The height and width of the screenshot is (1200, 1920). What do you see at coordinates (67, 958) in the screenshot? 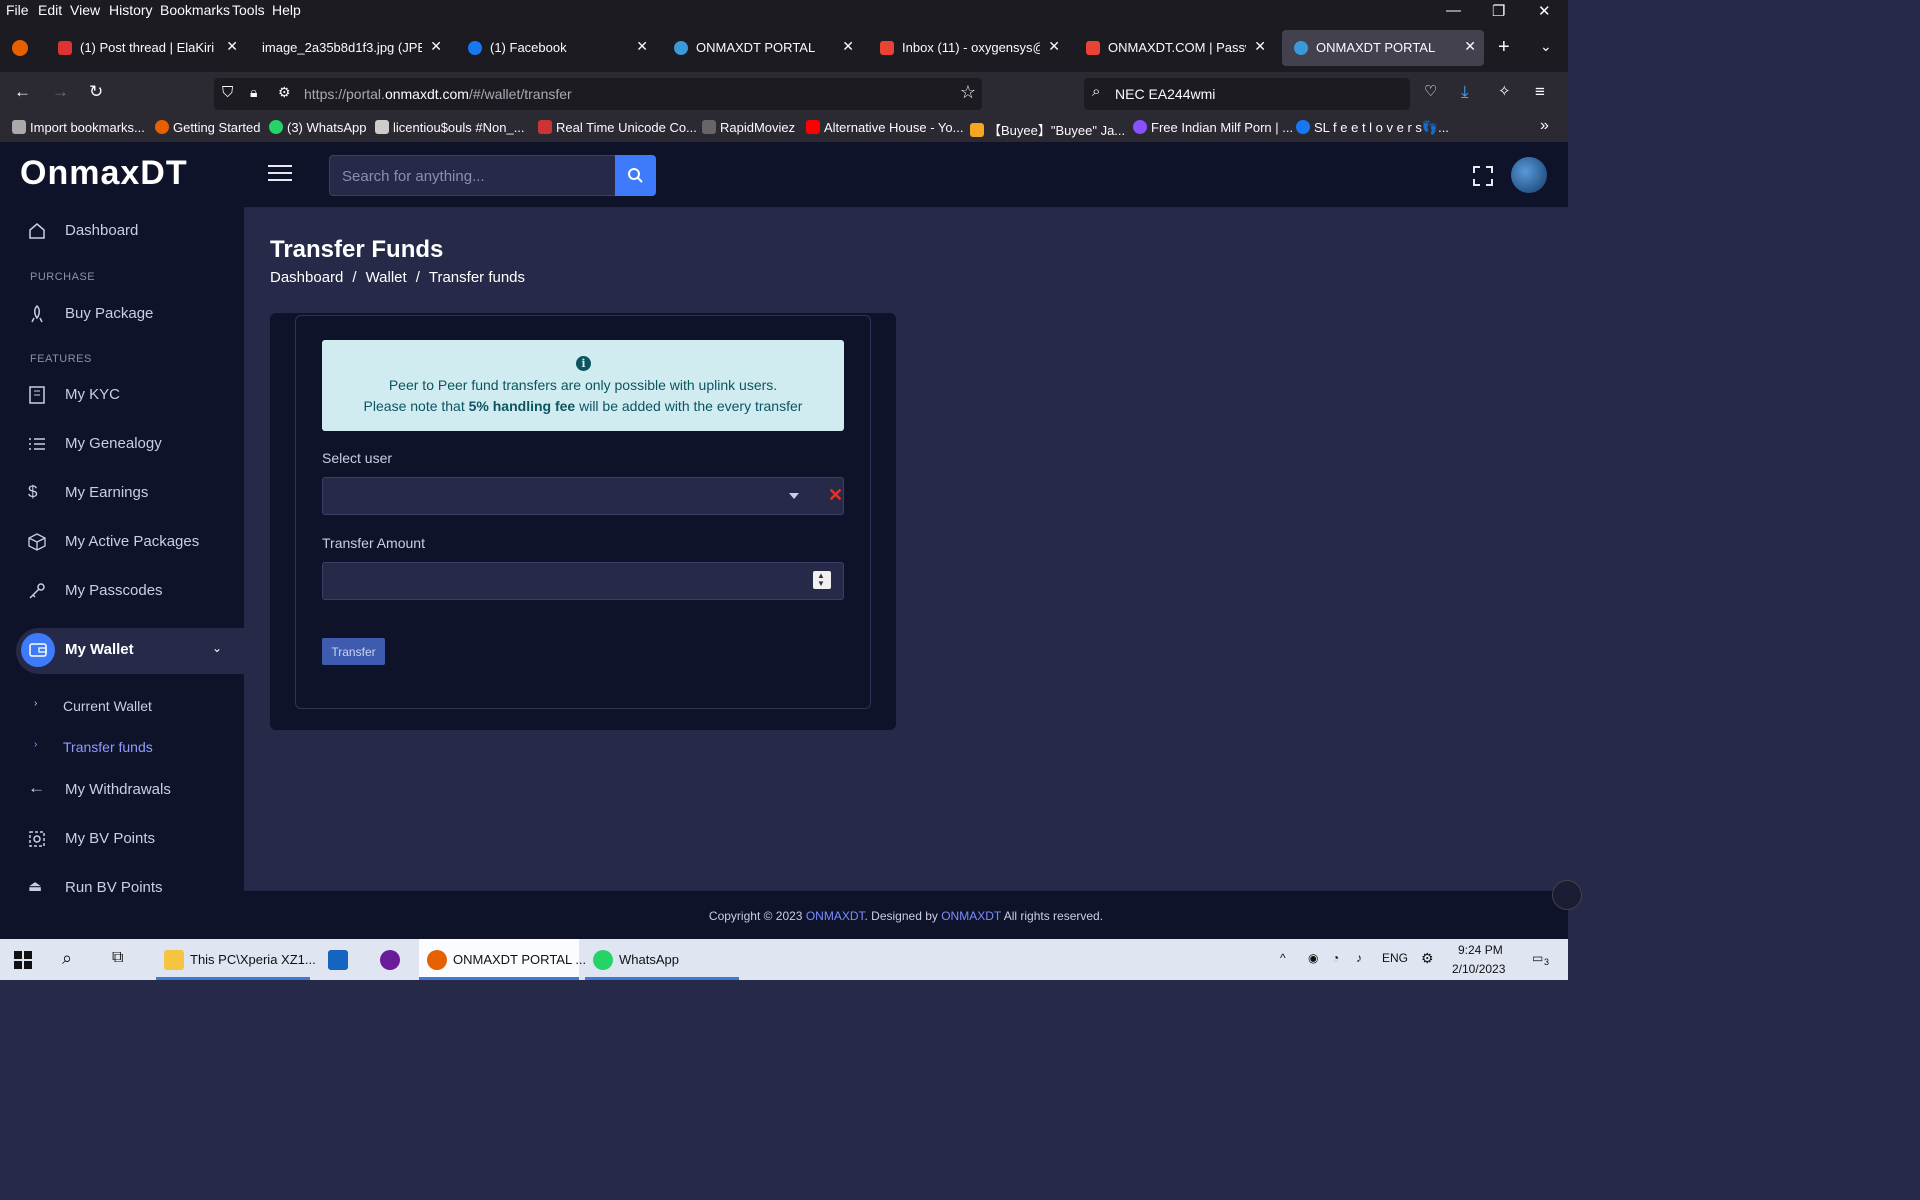
I see `search-icon: ⌕` at bounding box center [67, 958].